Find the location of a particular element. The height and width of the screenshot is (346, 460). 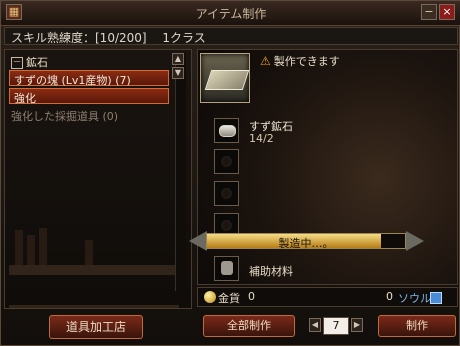

quantity-stepper: ◀ 7 ▶ is located at coordinates (337, 326).